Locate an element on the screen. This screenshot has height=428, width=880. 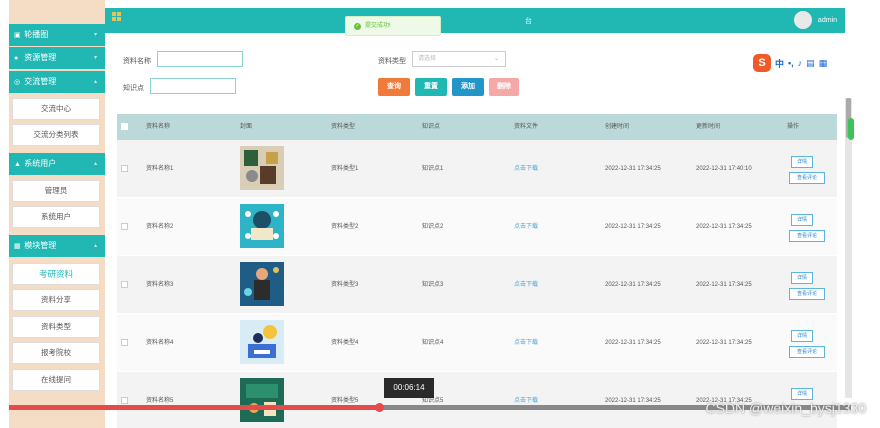
side-widget-tab is located at coordinates (851, 129).